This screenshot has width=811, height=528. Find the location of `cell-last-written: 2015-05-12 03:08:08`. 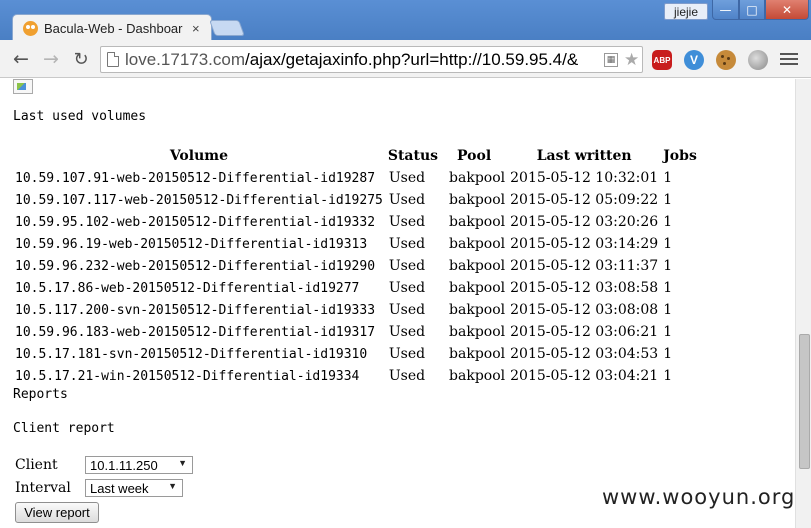

cell-last-written: 2015-05-12 03:08:08 is located at coordinates (584, 310).